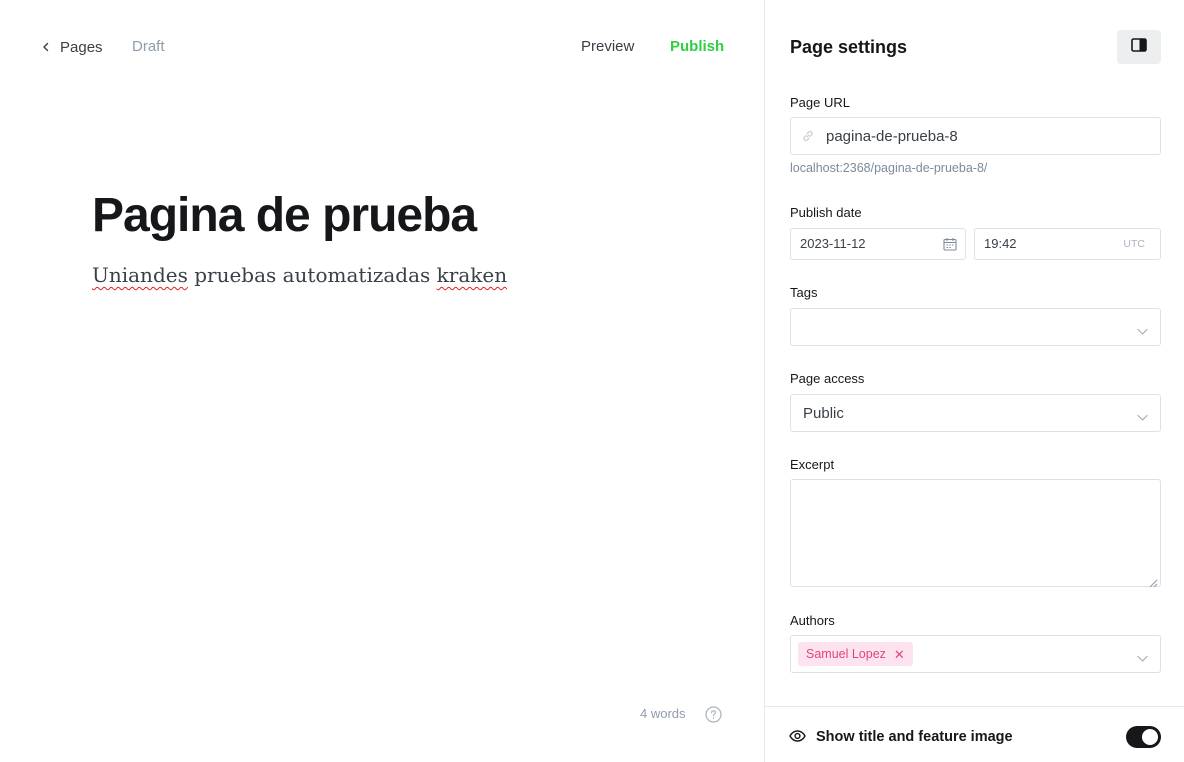  What do you see at coordinates (1153, 581) in the screenshot?
I see `resize-handle-icon` at bounding box center [1153, 581].